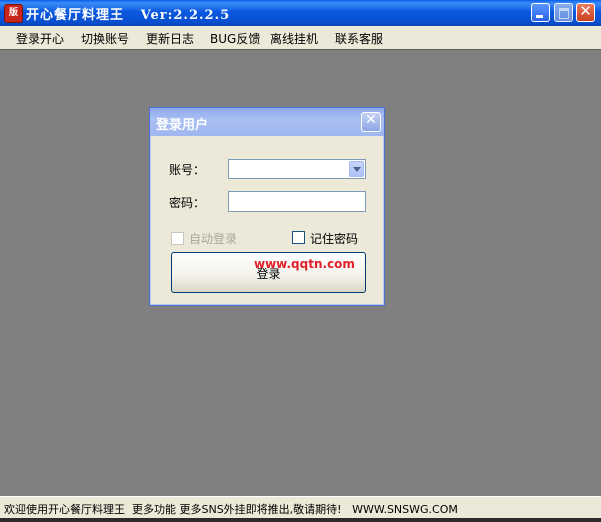  Describe the element at coordinates (177, 238) in the screenshot. I see `auto-login-checkbox` at that location.